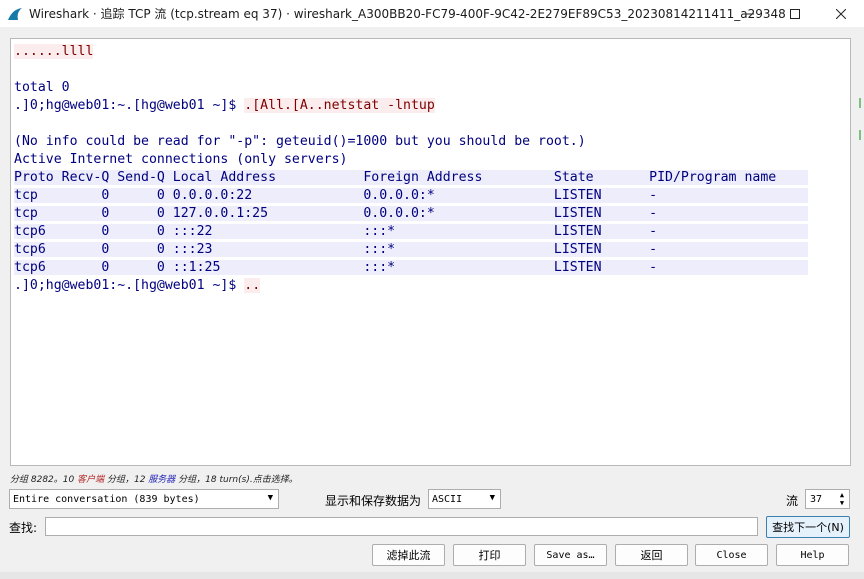 Image resolution: width=864 pixels, height=579 pixels. Describe the element at coordinates (162, 480) in the screenshot. I see `summary-server-word: 服务器` at that location.